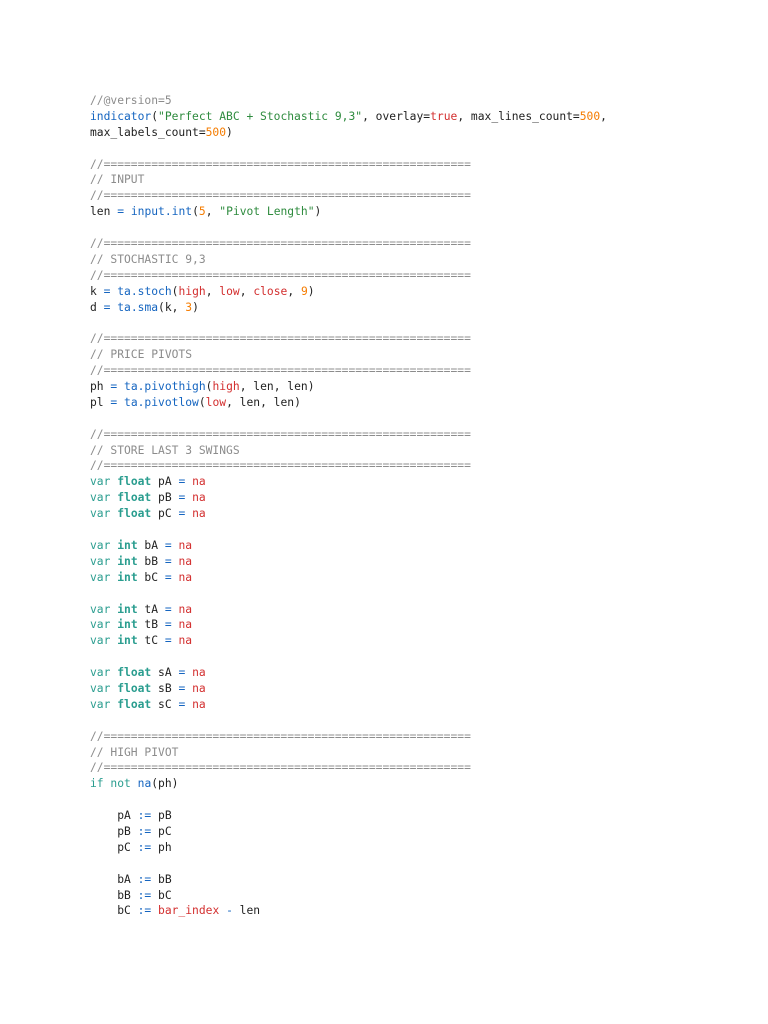 The width and height of the screenshot is (768, 1024). I want to click on code-token: k, so click(97, 291).